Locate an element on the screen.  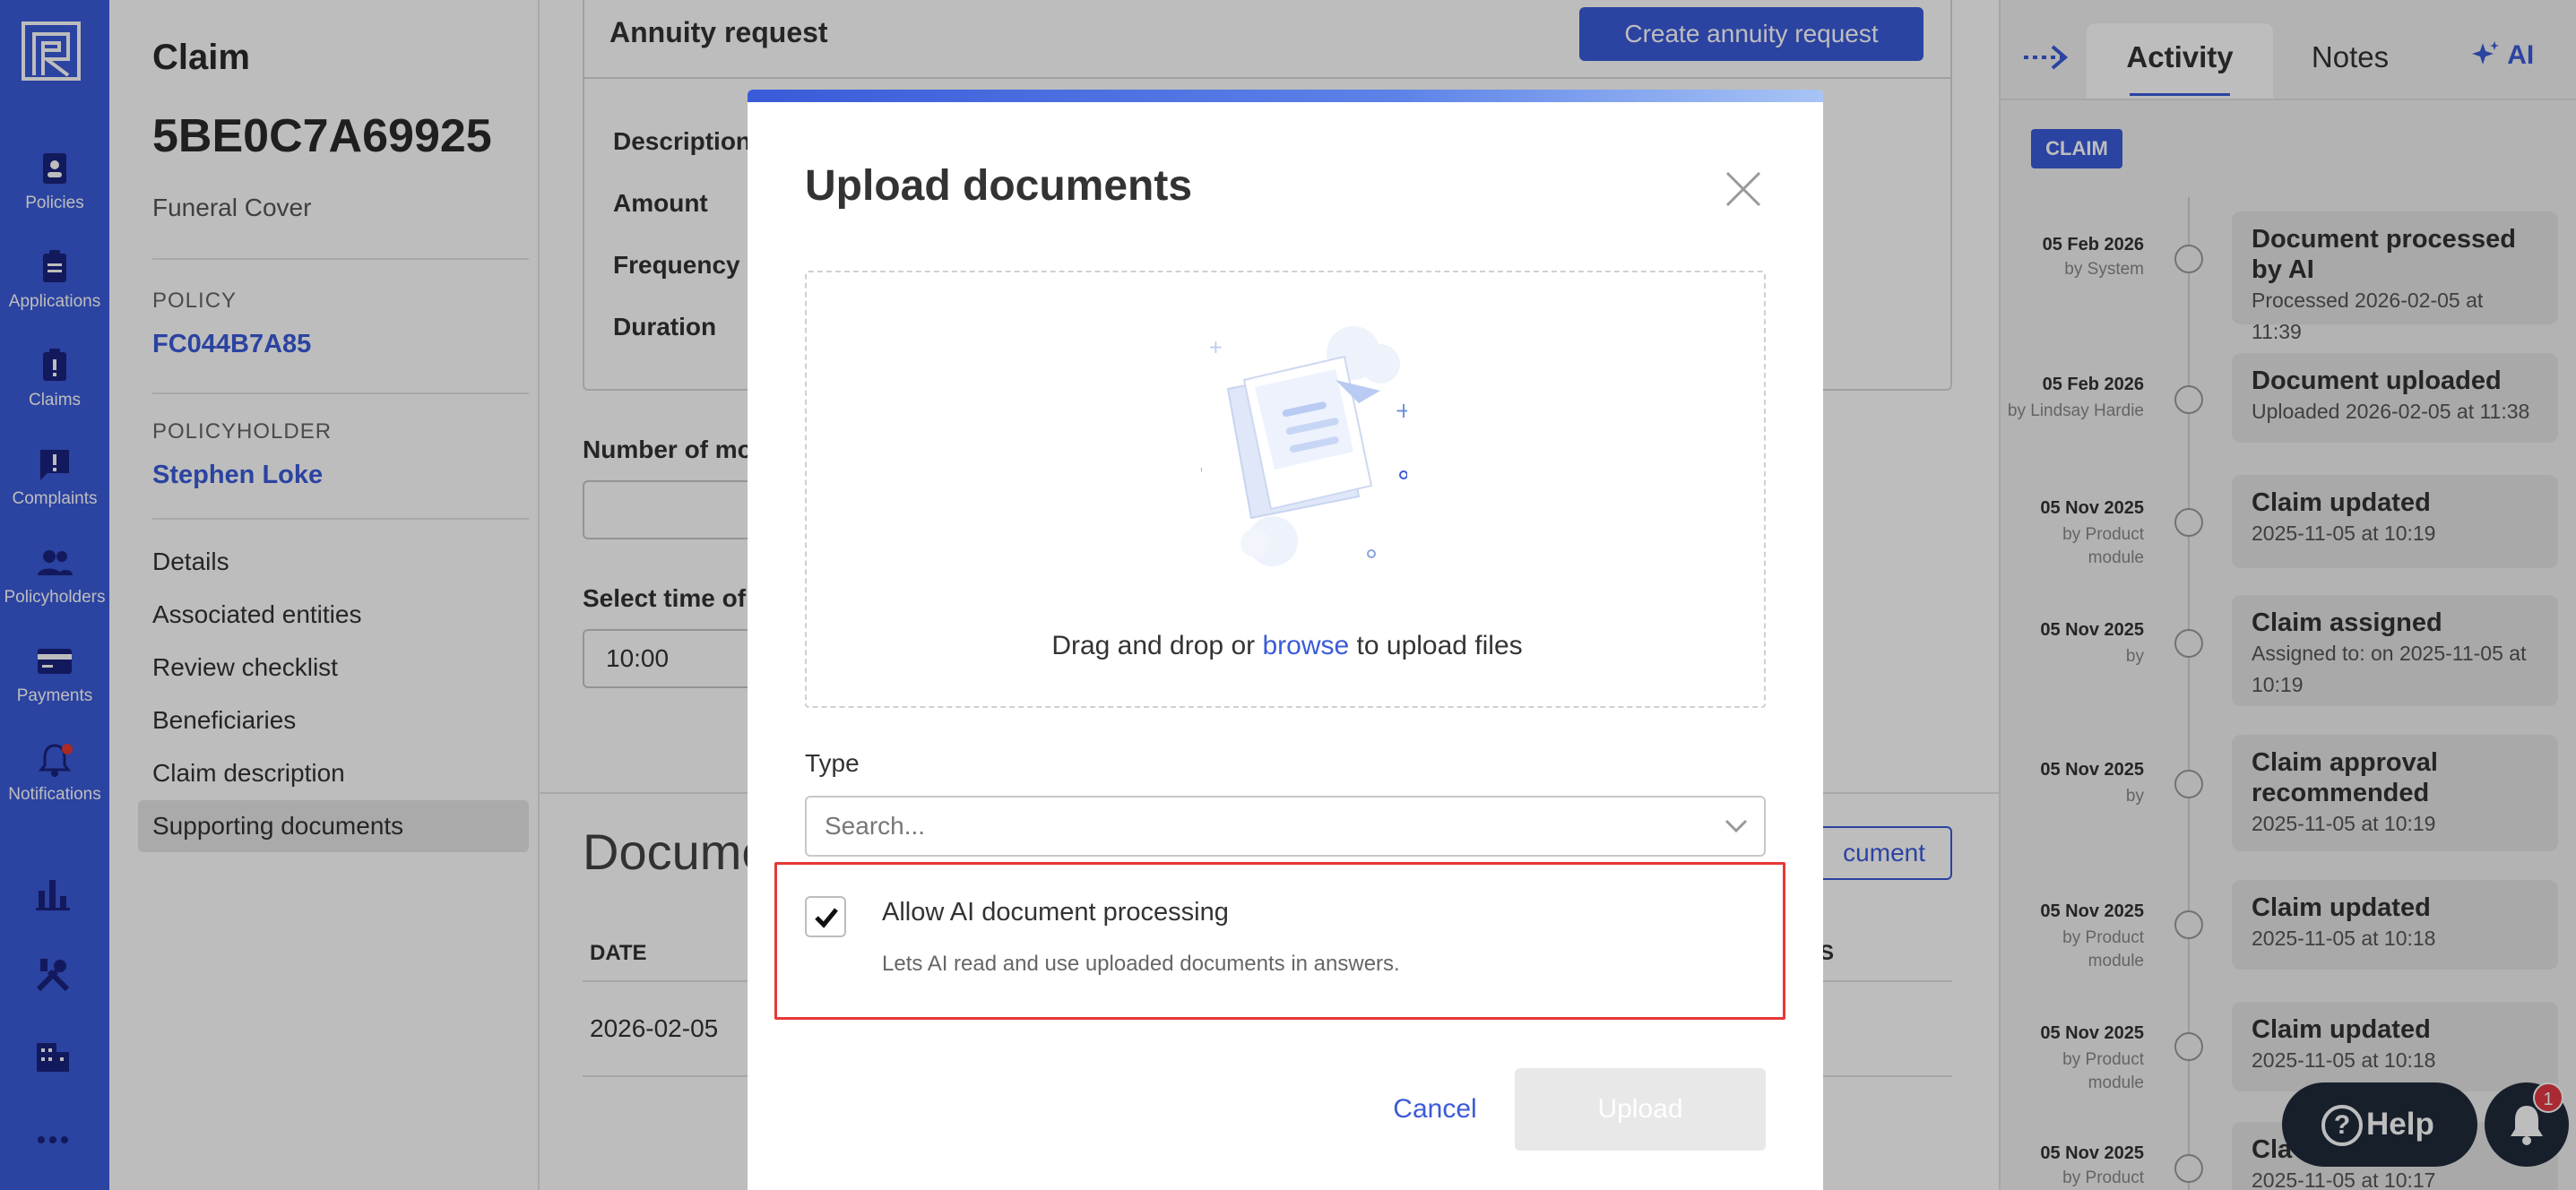
modal-title: Upload documents is located at coordinates (999, 186).